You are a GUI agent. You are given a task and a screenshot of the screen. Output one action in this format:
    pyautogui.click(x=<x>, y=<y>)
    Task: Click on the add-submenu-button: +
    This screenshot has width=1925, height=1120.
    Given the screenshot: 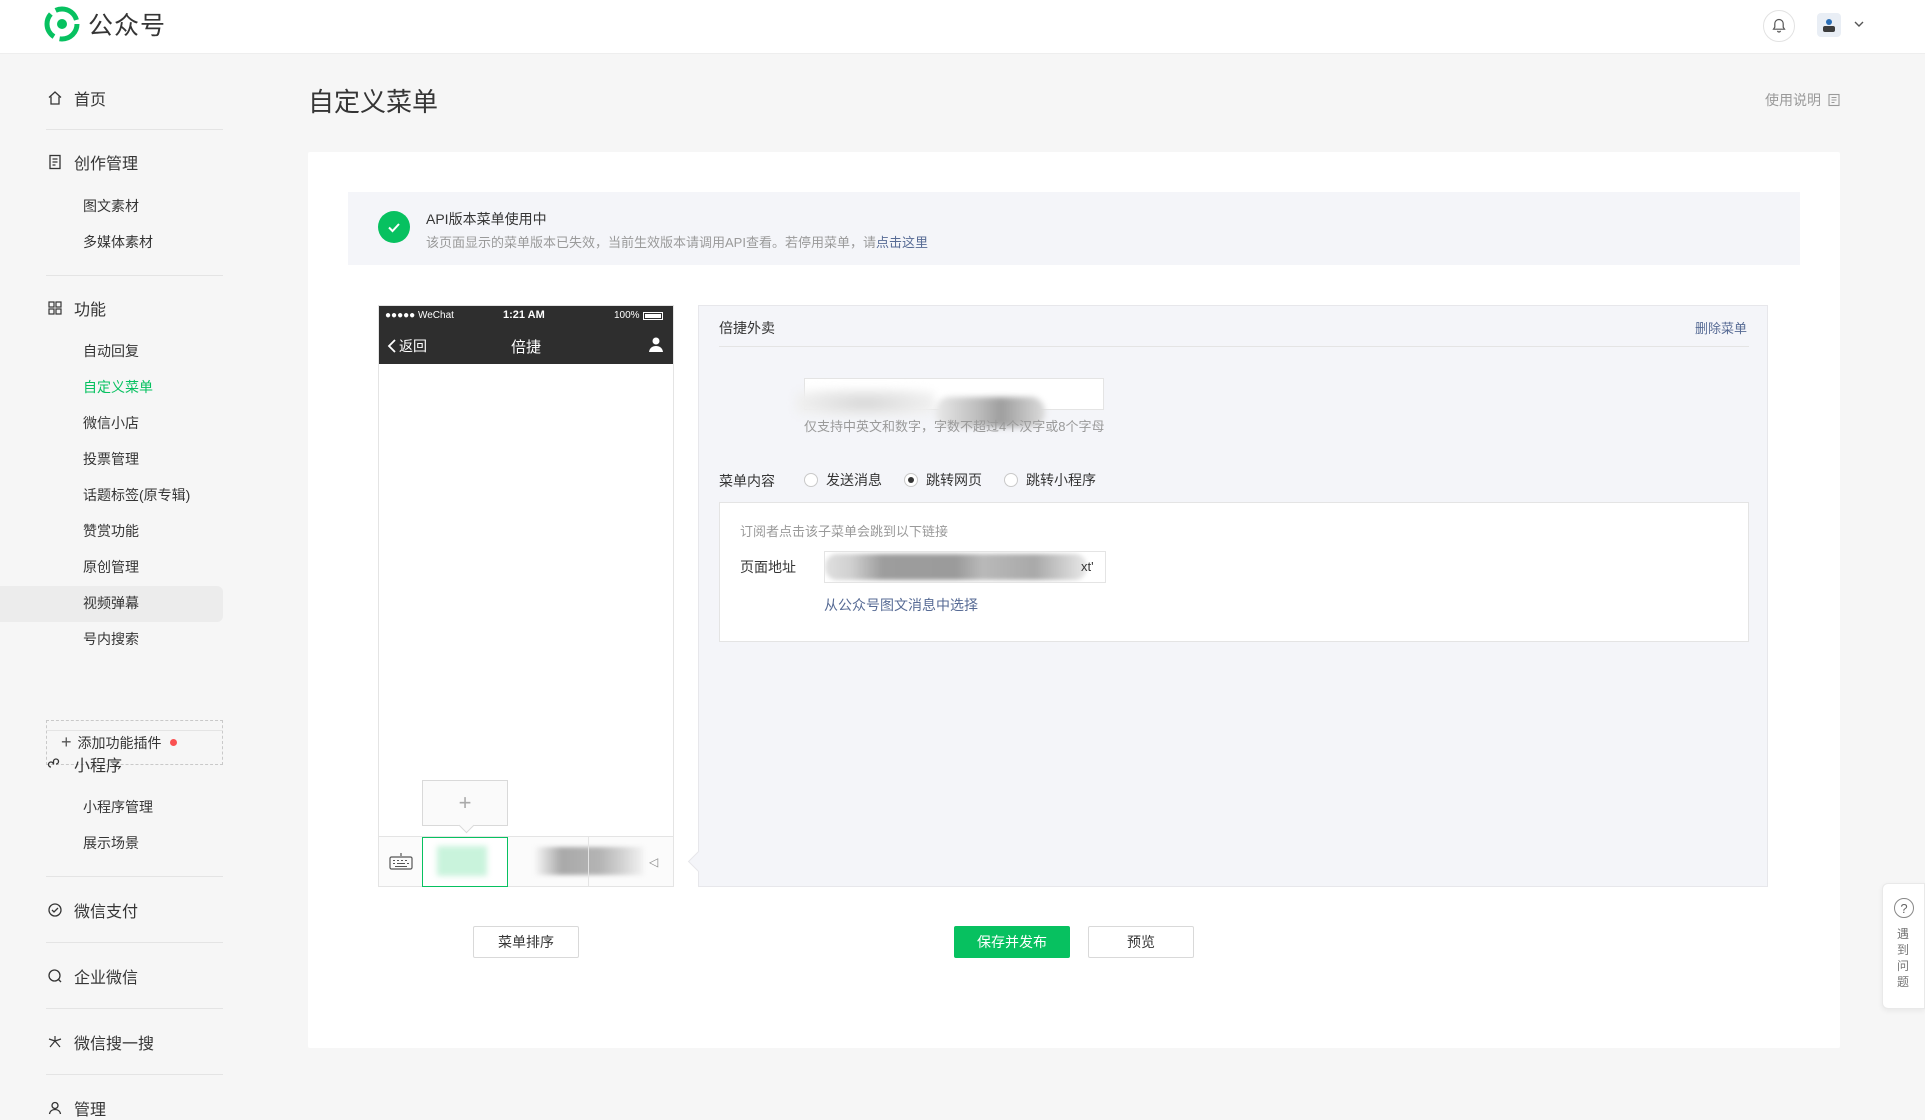 What is the action you would take?
    pyautogui.click(x=465, y=803)
    